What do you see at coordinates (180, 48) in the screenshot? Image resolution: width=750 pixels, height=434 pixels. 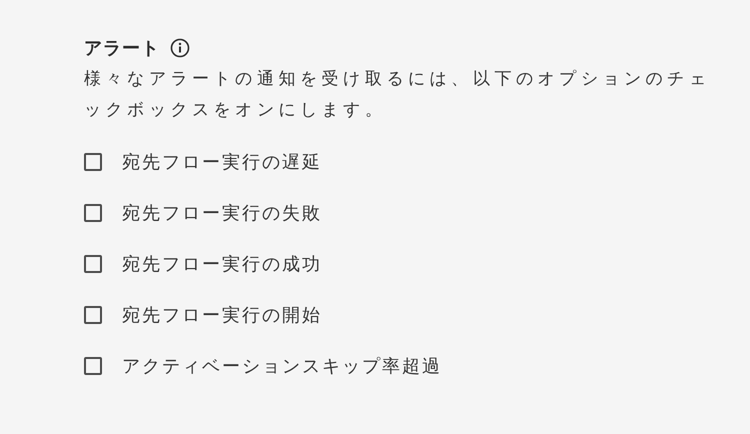 I see `info-icon` at bounding box center [180, 48].